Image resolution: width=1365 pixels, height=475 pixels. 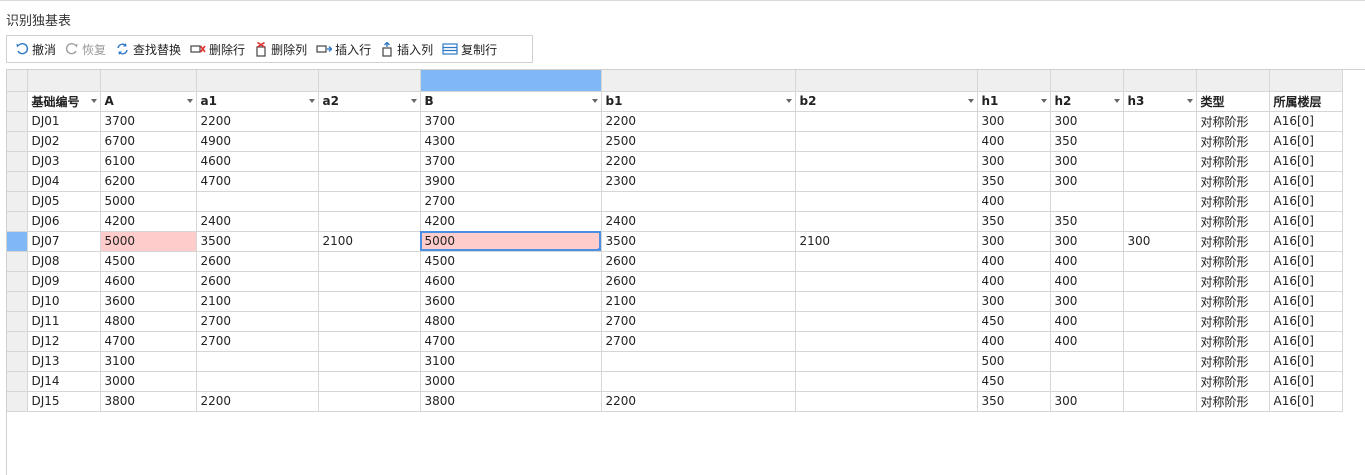 What do you see at coordinates (257, 101) in the screenshot?
I see `column-header: a1` at bounding box center [257, 101].